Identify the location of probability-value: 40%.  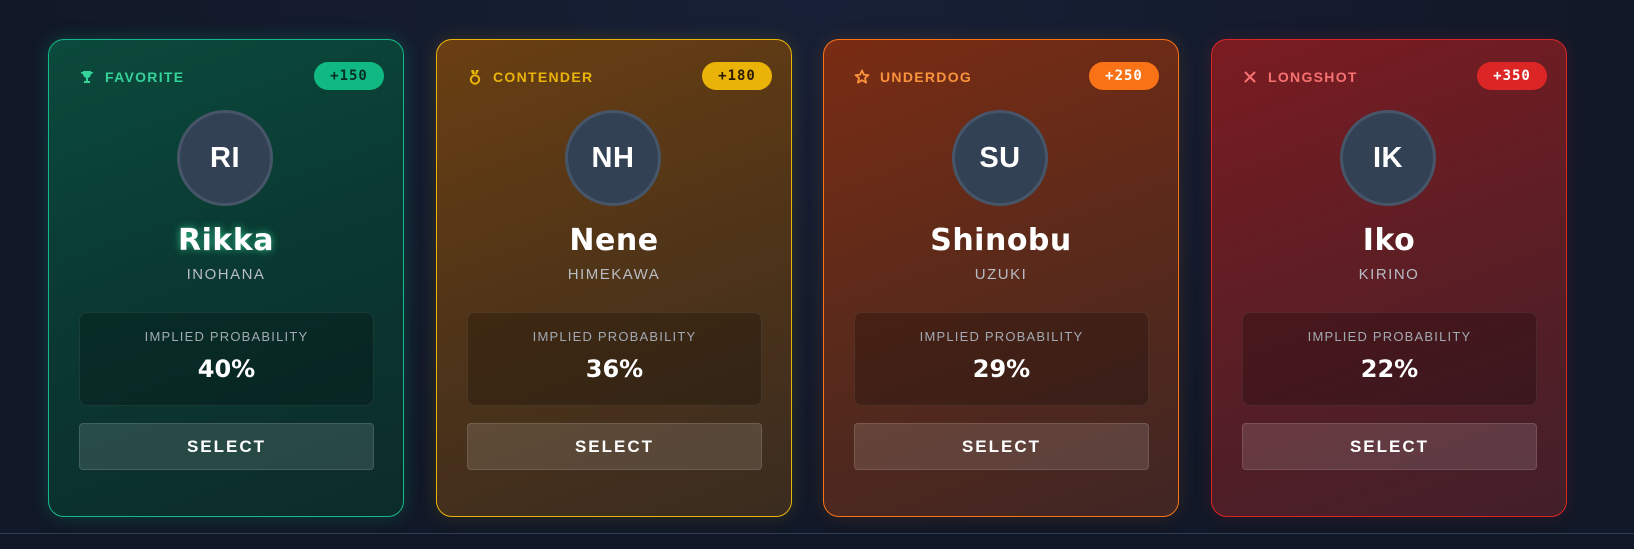
(226, 369).